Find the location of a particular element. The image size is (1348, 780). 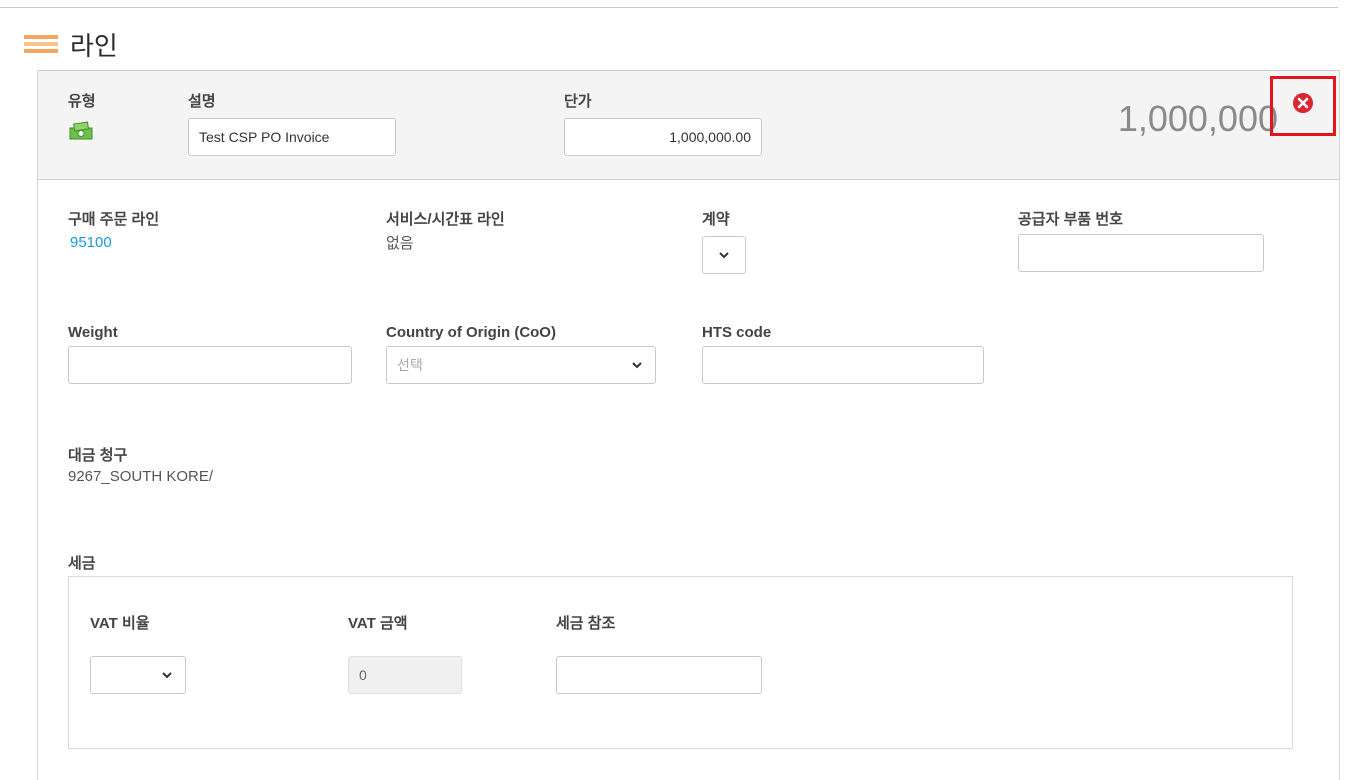

vat-rate-select is located at coordinates (138, 675).